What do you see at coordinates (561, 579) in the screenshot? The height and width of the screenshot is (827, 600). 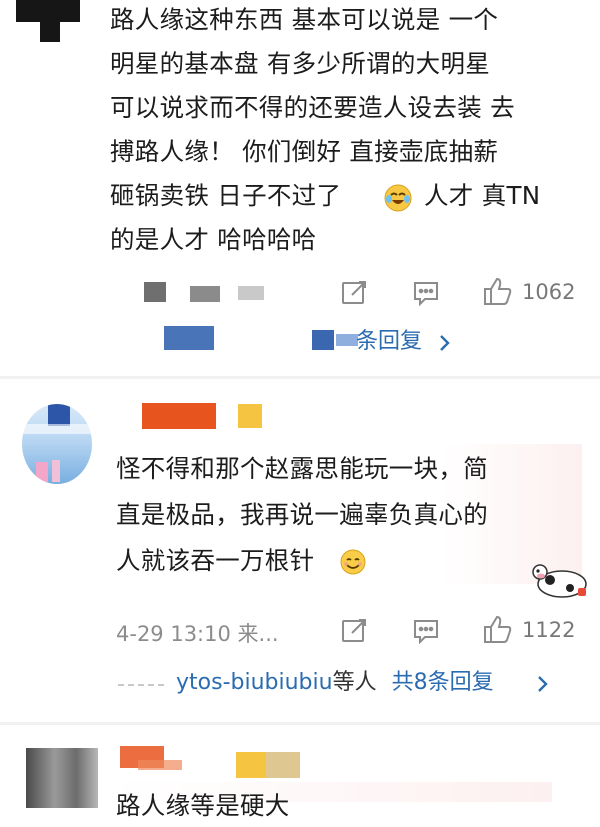 I see `cow-sticker-icon` at bounding box center [561, 579].